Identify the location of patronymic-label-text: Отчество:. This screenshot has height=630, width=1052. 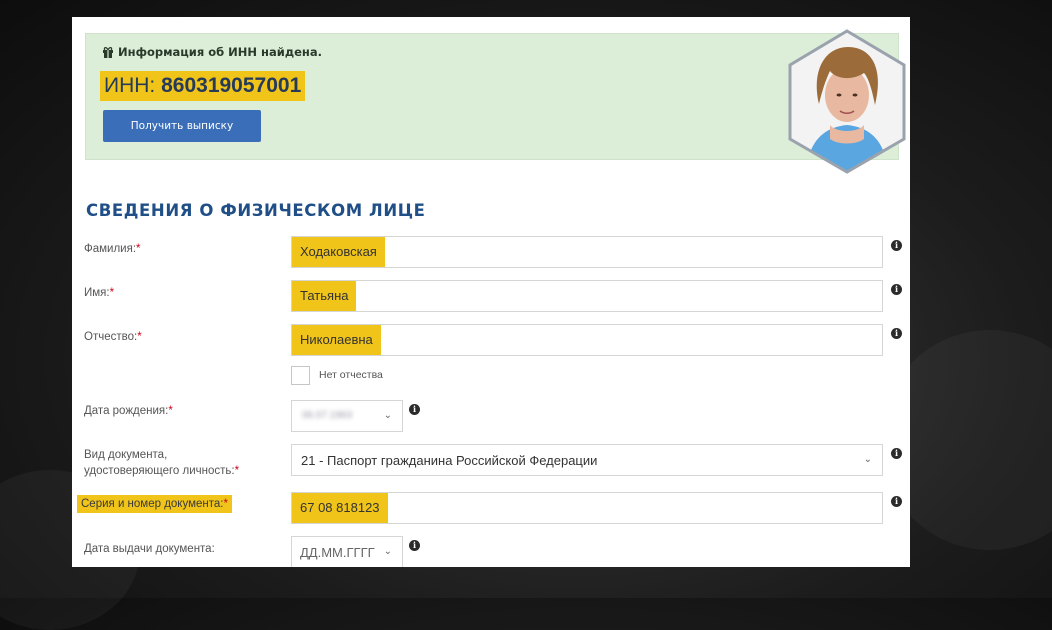
(111, 337).